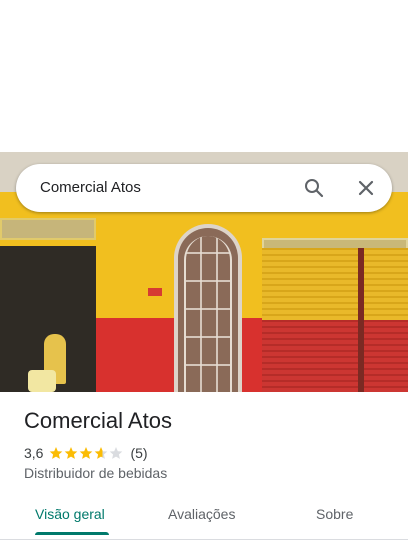 The height and width of the screenshot is (544, 408). What do you see at coordinates (204, 539) in the screenshot?
I see `divider` at bounding box center [204, 539].